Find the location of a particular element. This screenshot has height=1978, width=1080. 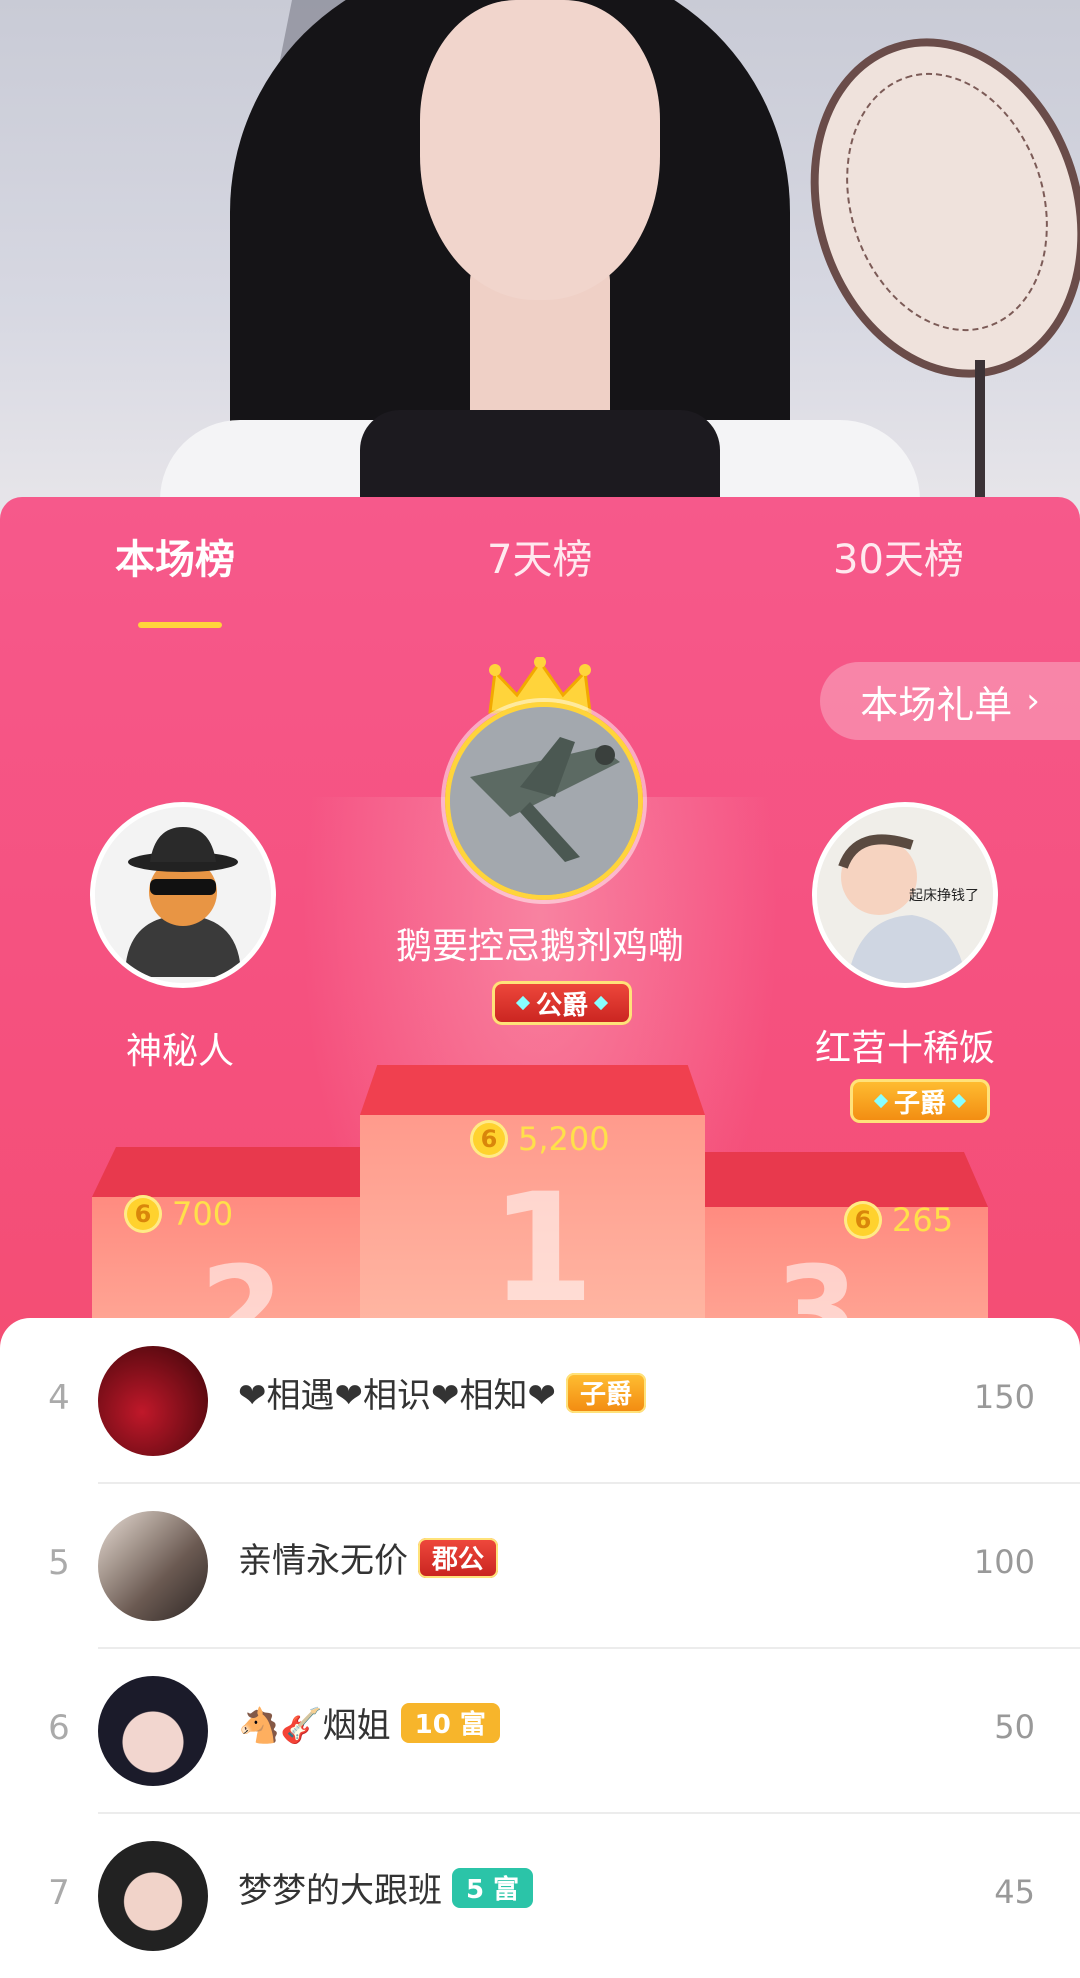

baby-avatar-caption: 起床挣钱了 is located at coordinates (944, 896).